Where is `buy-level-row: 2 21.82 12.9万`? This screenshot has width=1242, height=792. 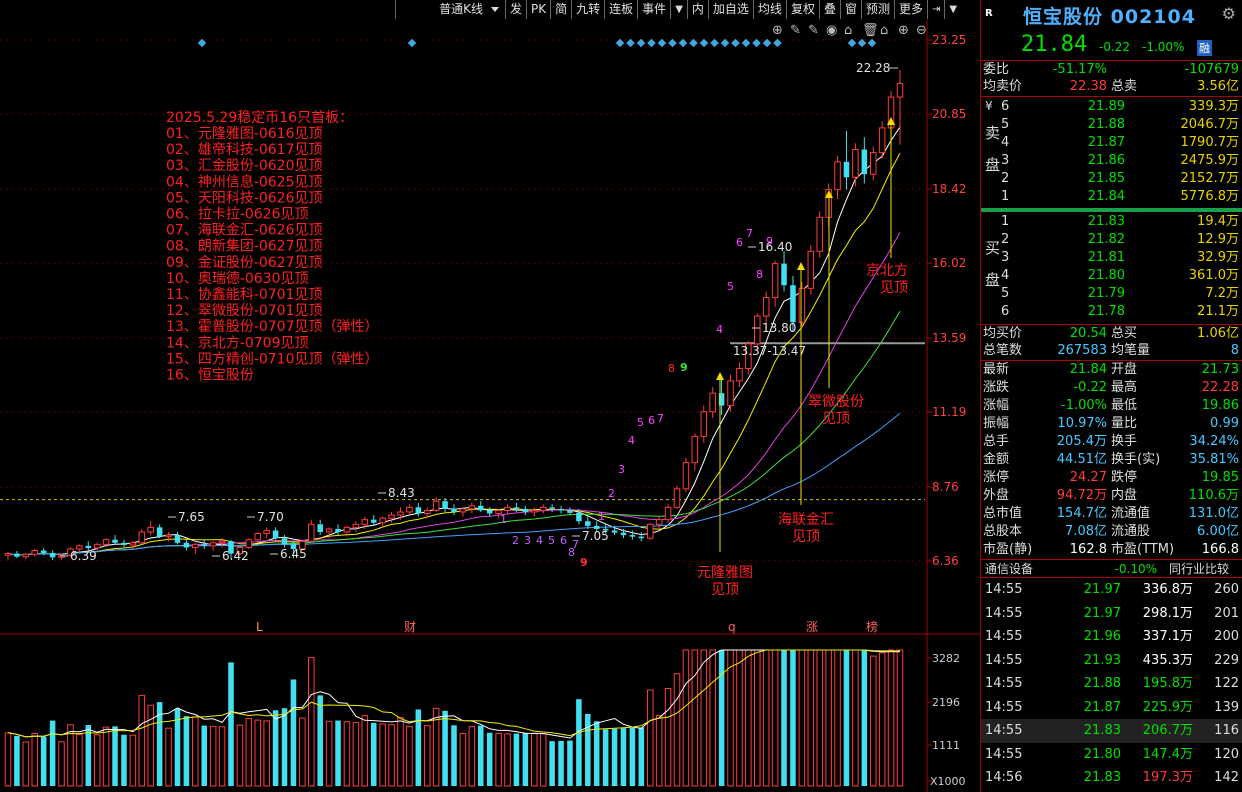 buy-level-row: 2 21.82 12.9万 is located at coordinates (1111, 240).